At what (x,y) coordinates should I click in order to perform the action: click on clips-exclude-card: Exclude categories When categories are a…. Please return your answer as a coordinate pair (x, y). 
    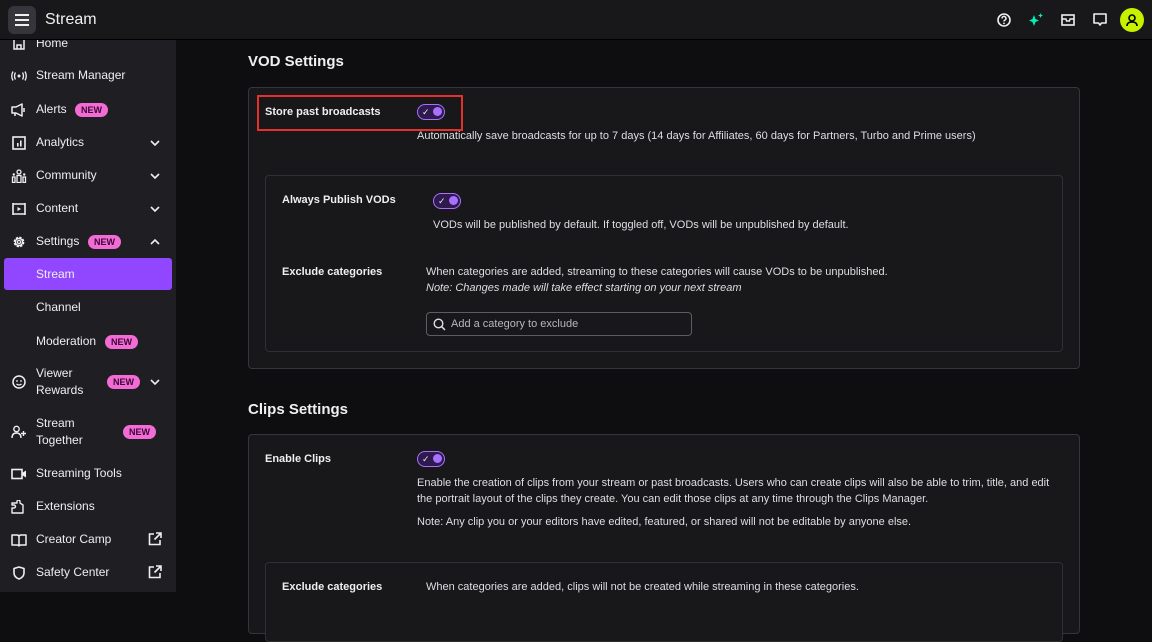
    Looking at the image, I should click on (664, 602).